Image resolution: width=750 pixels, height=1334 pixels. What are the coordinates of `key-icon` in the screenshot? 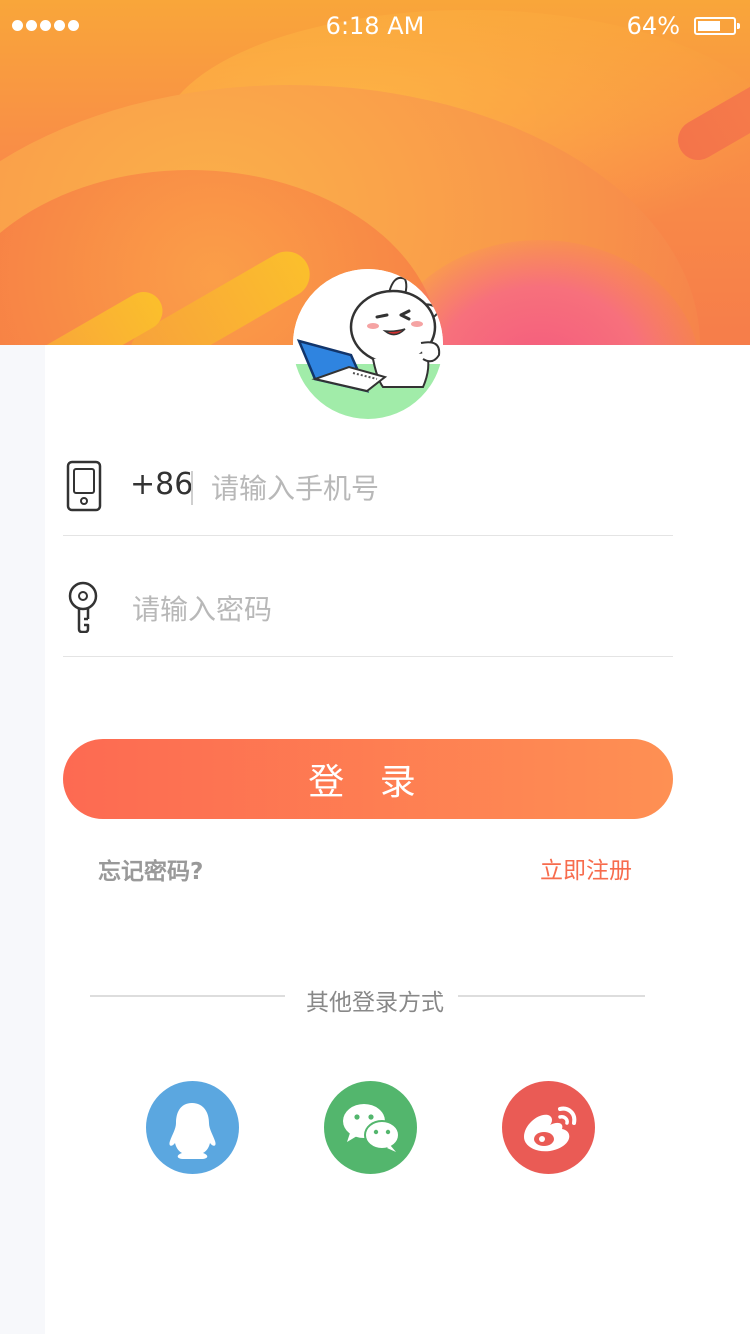 It's located at (83, 607).